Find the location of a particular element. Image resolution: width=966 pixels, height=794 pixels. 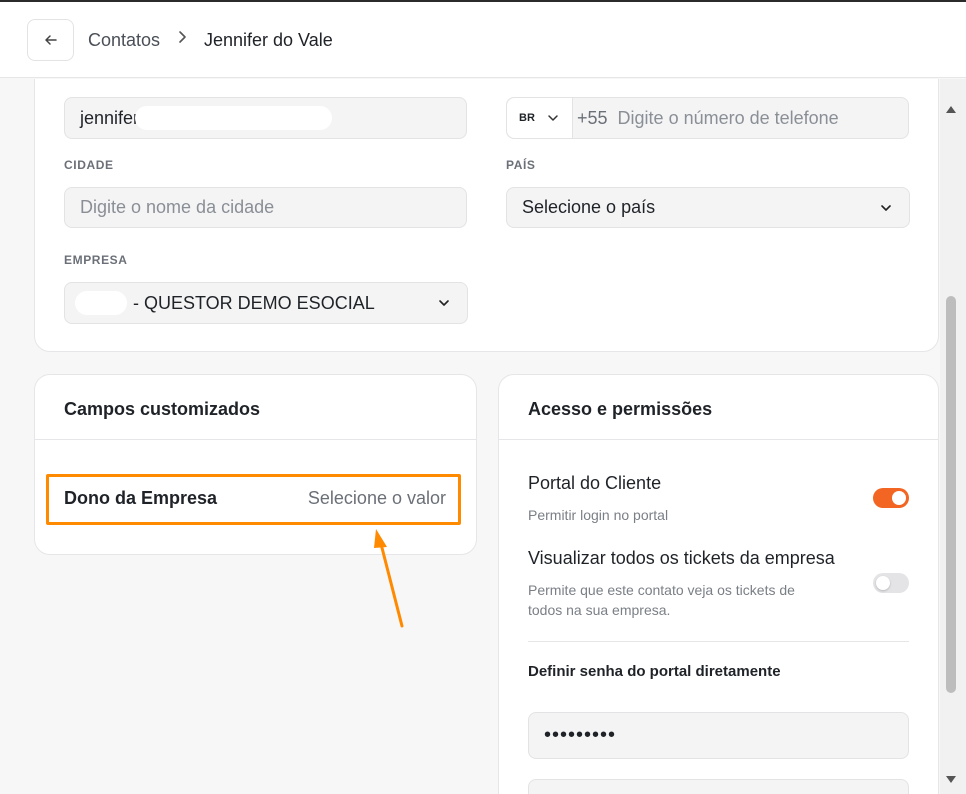

city-label: CIDADE is located at coordinates (89, 165).